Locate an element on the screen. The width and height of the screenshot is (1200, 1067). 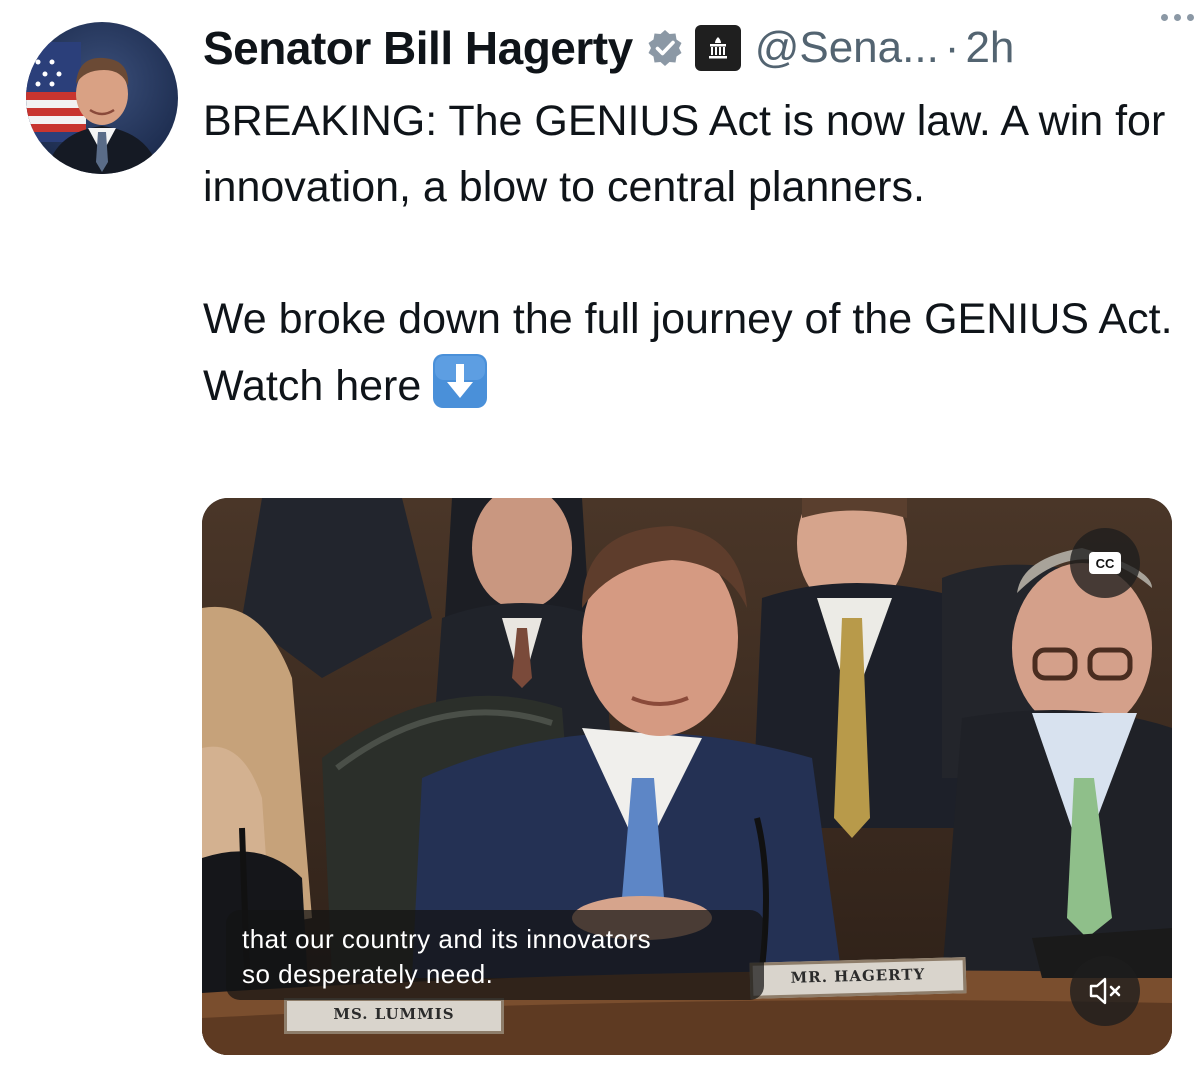
down-arrow-button-emoji is located at coordinates (460, 381).